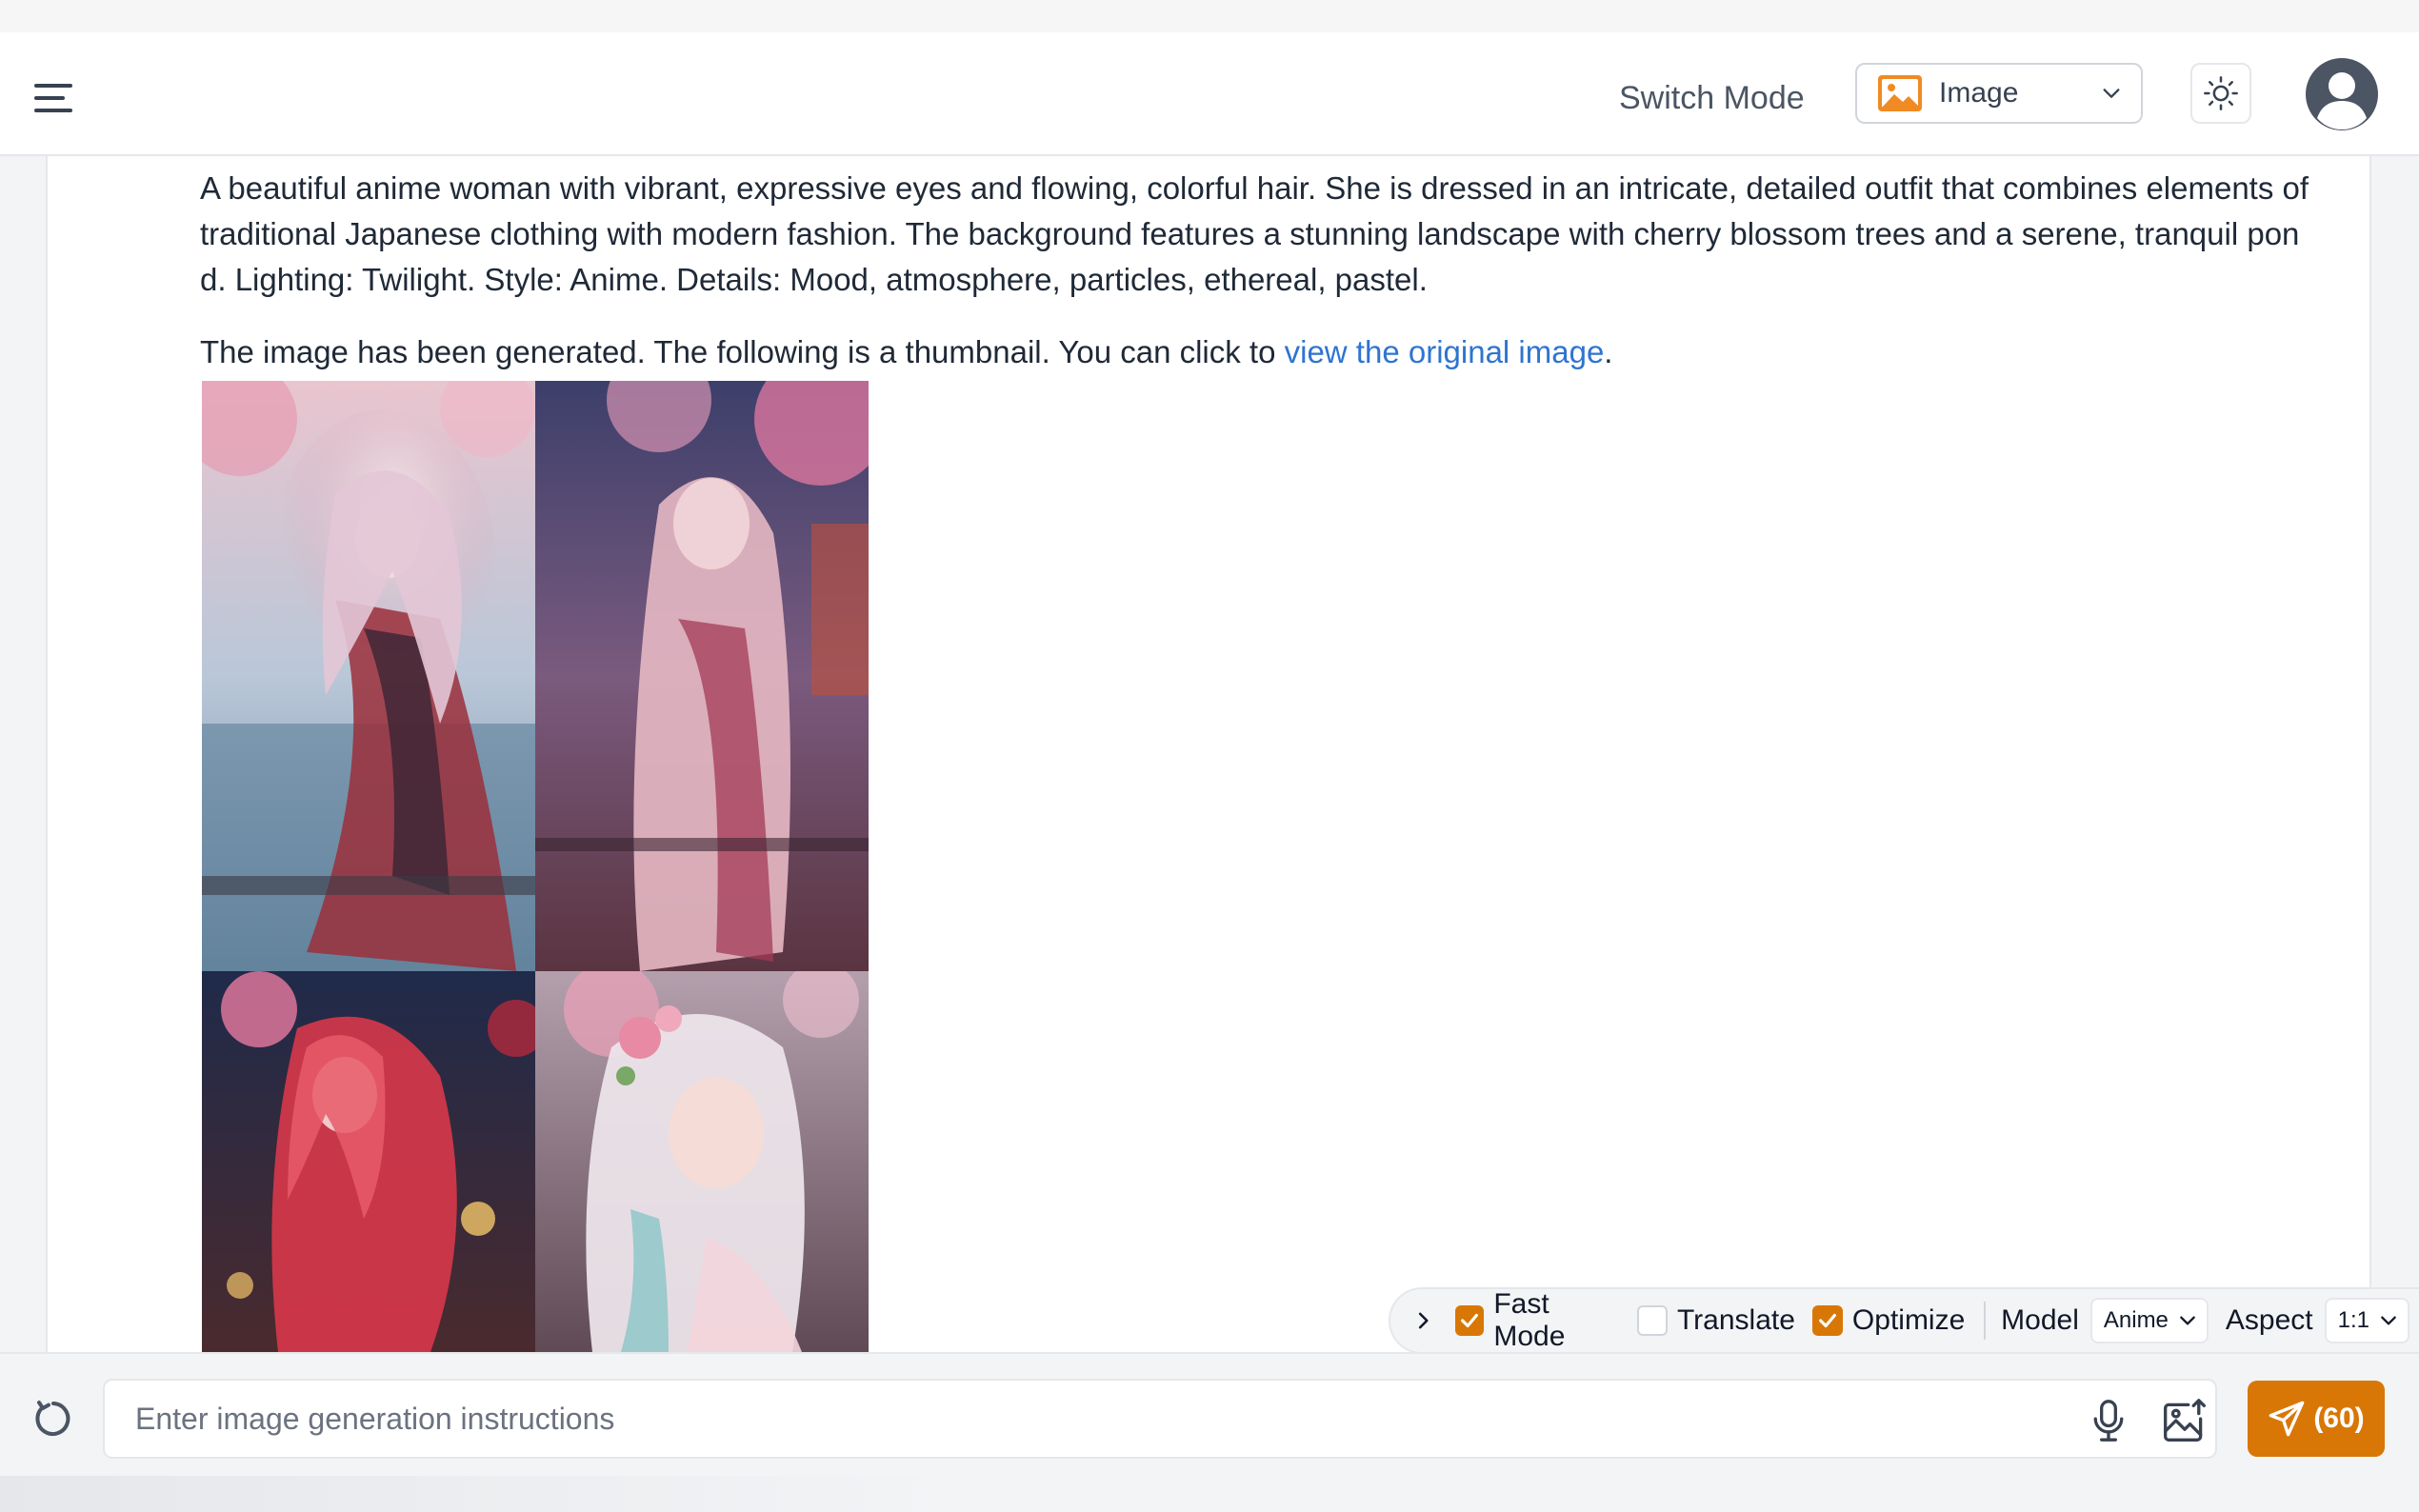 This screenshot has width=2419, height=1512. Describe the element at coordinates (1735, 1320) in the screenshot. I see `translate-label: Translate` at that location.